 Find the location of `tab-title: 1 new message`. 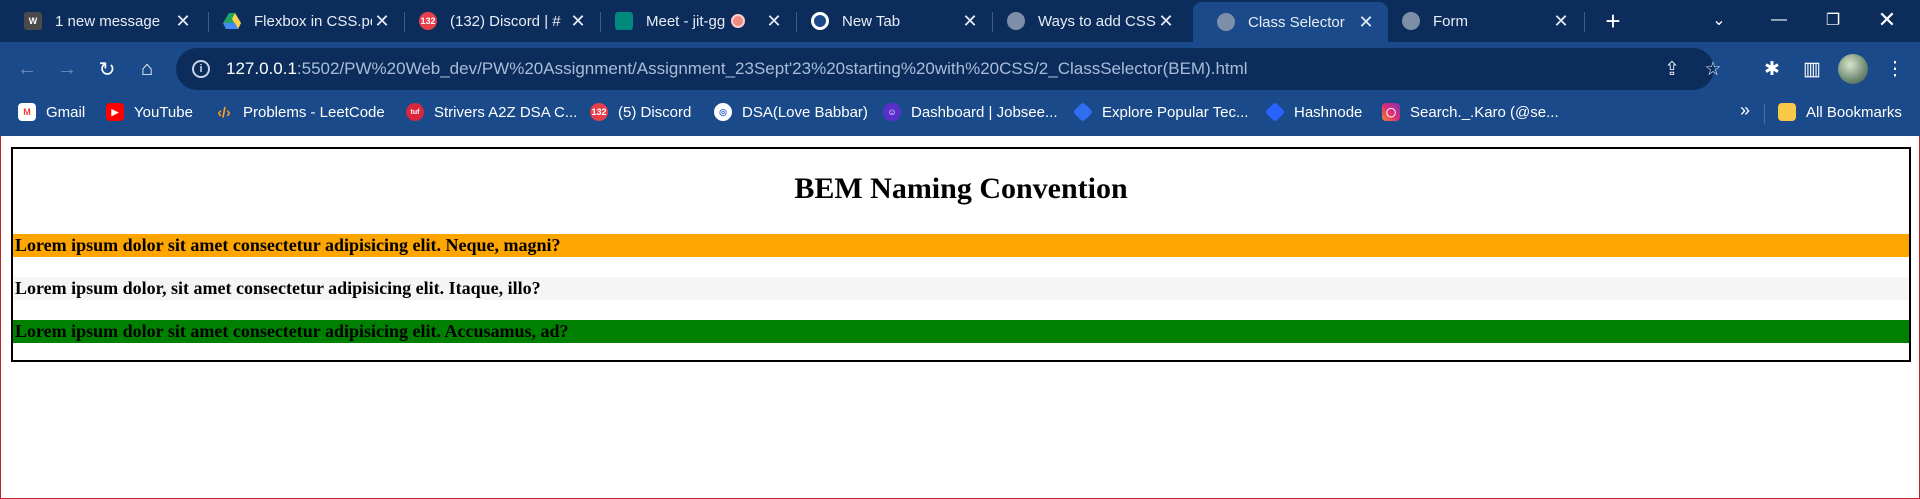

tab-title: 1 new message is located at coordinates (108, 21).